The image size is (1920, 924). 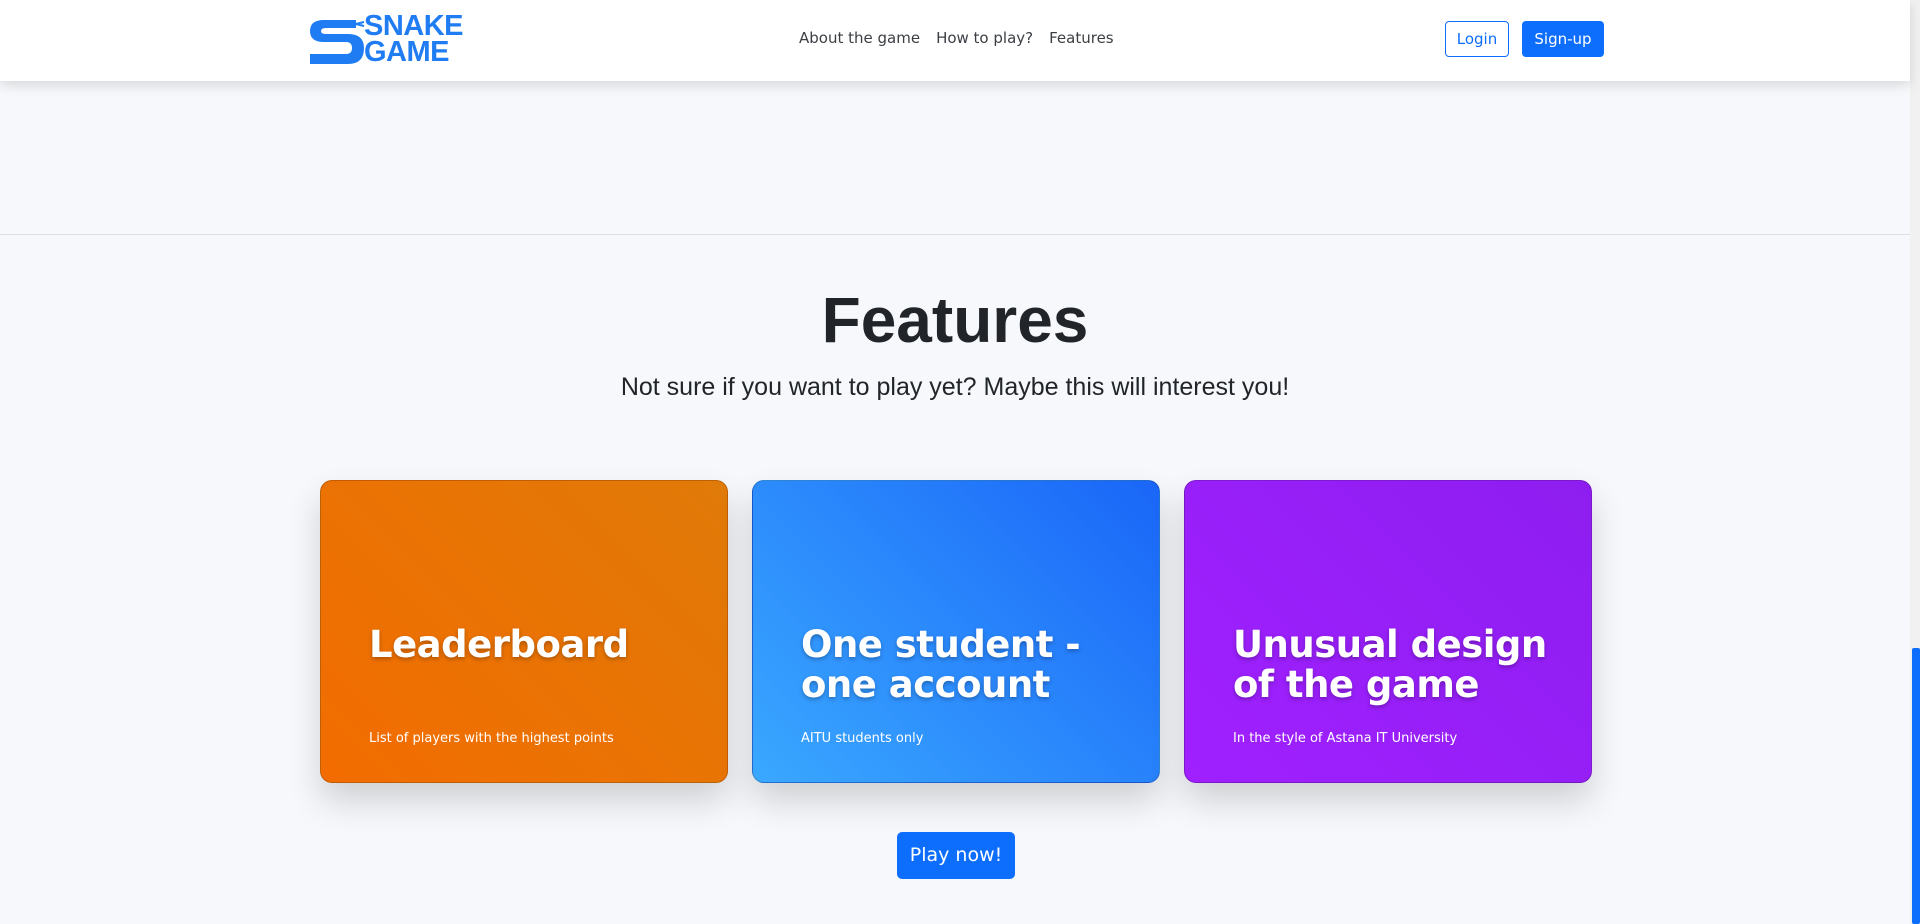 What do you see at coordinates (859, 38) in the screenshot?
I see `nav-link-about: About the game` at bounding box center [859, 38].